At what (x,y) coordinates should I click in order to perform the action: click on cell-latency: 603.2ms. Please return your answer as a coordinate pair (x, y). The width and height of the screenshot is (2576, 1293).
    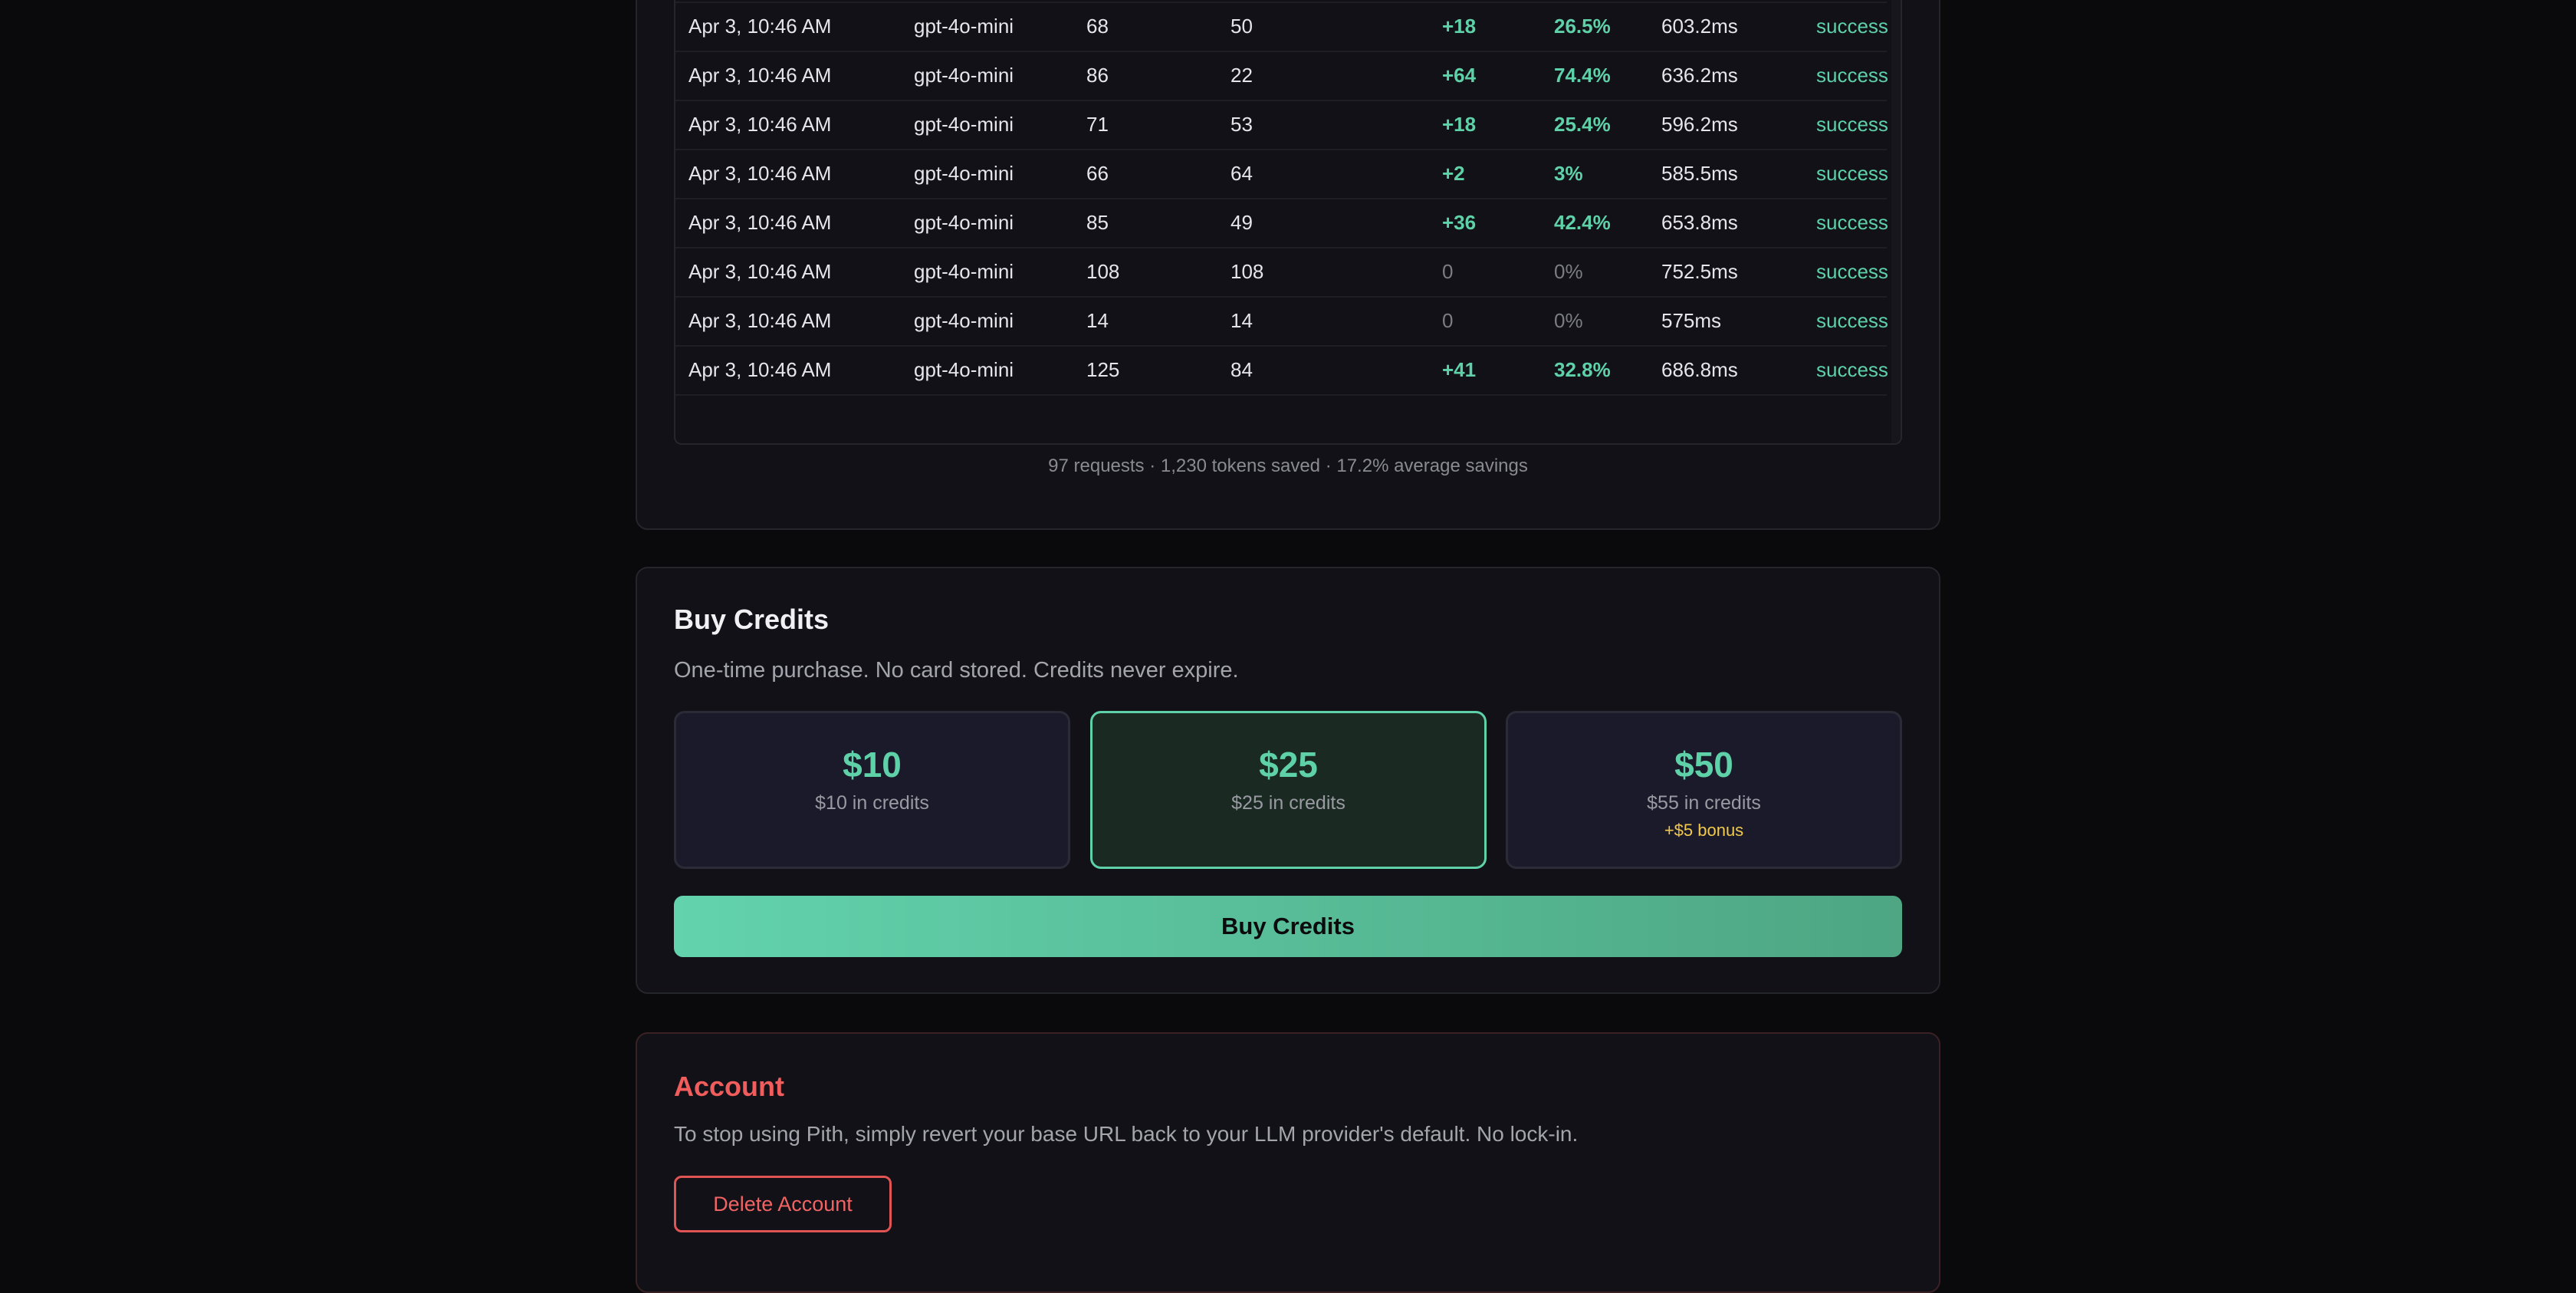
    Looking at the image, I should click on (1699, 26).